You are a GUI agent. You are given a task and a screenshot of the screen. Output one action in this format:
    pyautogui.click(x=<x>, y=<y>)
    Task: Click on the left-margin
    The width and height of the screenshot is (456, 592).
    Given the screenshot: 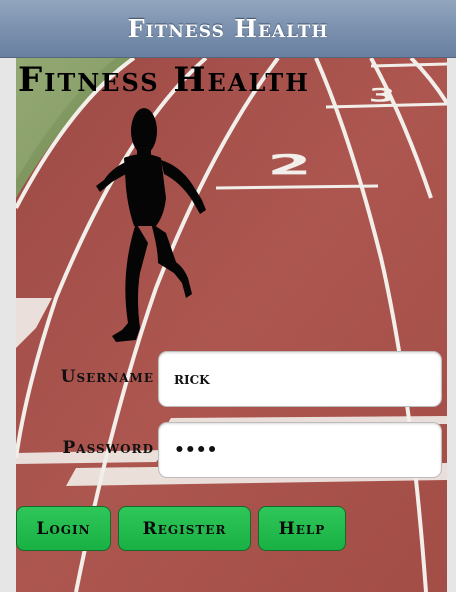 What is the action you would take?
    pyautogui.click(x=8, y=325)
    